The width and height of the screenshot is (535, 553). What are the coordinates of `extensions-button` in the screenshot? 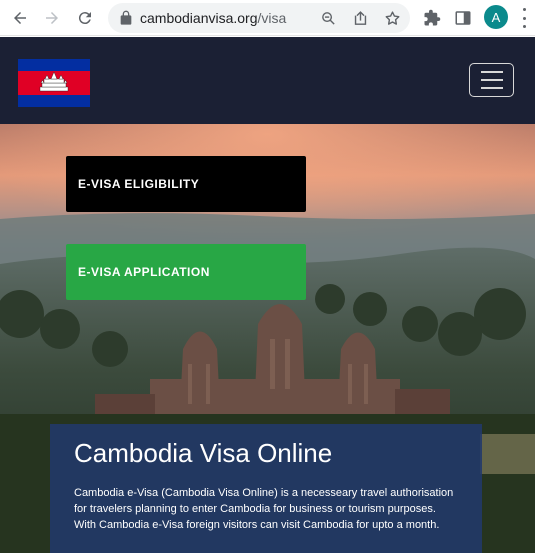 It's located at (432, 18).